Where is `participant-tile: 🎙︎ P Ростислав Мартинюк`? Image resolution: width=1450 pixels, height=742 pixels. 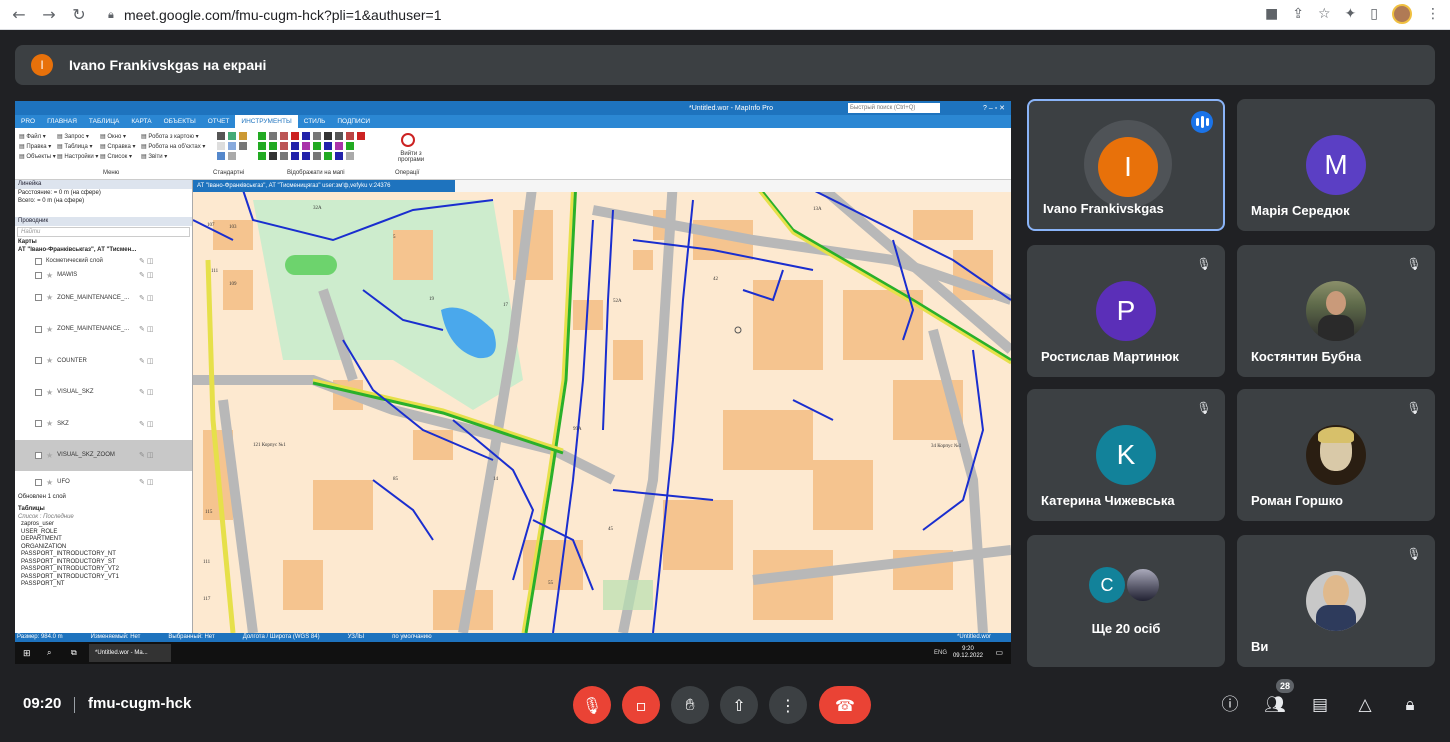 participant-tile: 🎙︎ P Ростислав Мартинюк is located at coordinates (1126, 311).